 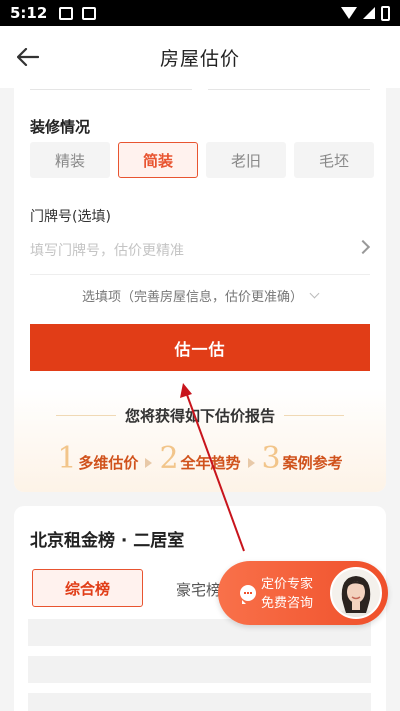 What do you see at coordinates (70, 217) in the screenshot?
I see `door-number-label: 门牌号(选填)` at bounding box center [70, 217].